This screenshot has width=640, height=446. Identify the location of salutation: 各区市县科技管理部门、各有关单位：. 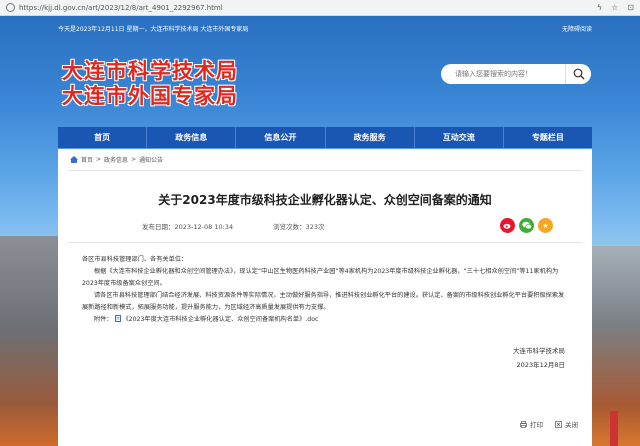
(135, 259).